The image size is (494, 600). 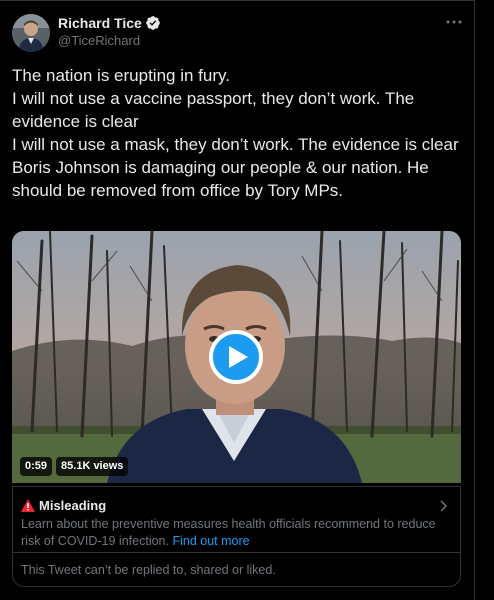 I want to click on author-name: Richard Tice, so click(x=109, y=23).